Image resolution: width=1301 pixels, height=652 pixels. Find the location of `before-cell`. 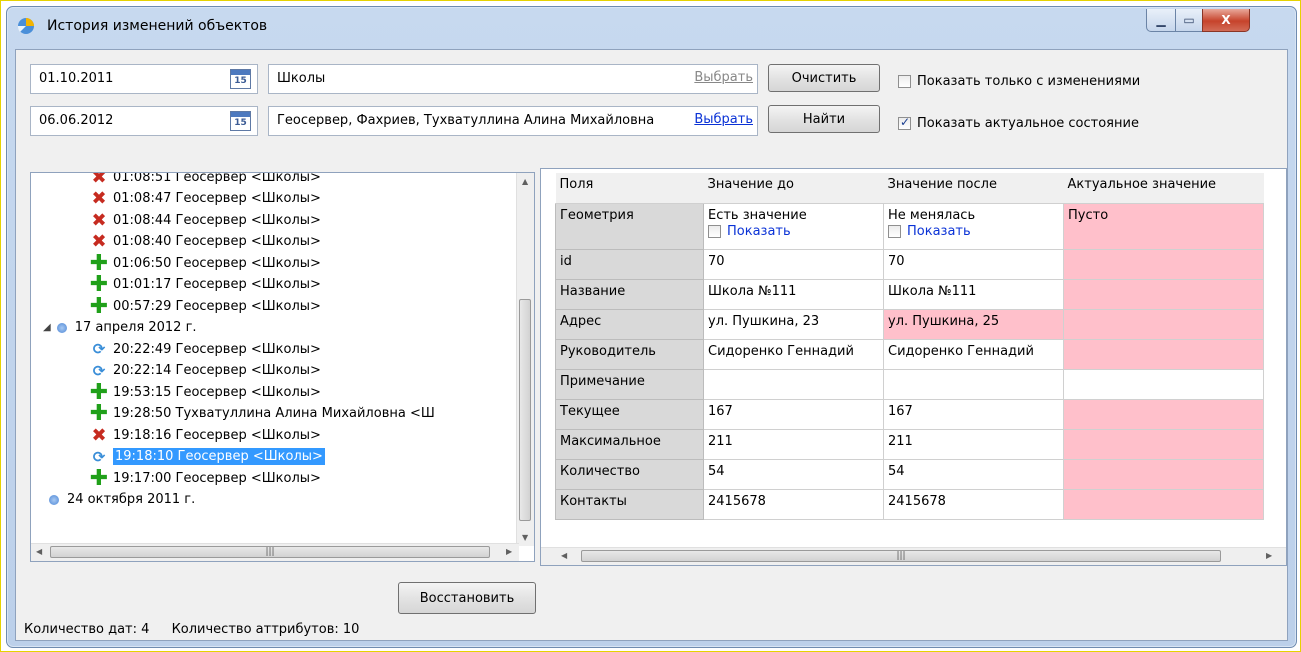

before-cell is located at coordinates (793, 384).